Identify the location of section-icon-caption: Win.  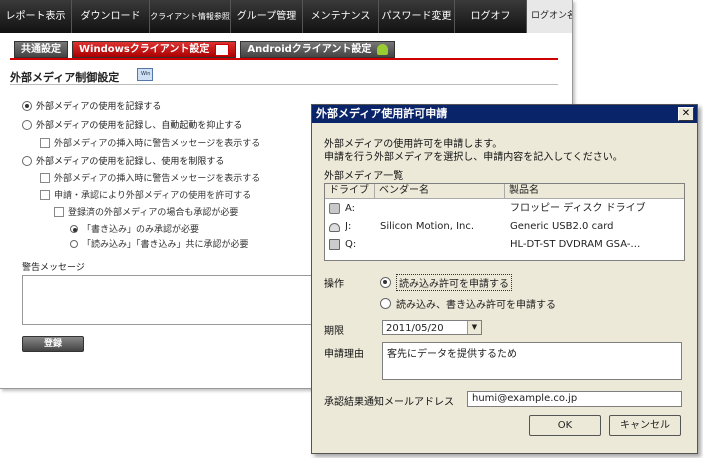
(146, 74).